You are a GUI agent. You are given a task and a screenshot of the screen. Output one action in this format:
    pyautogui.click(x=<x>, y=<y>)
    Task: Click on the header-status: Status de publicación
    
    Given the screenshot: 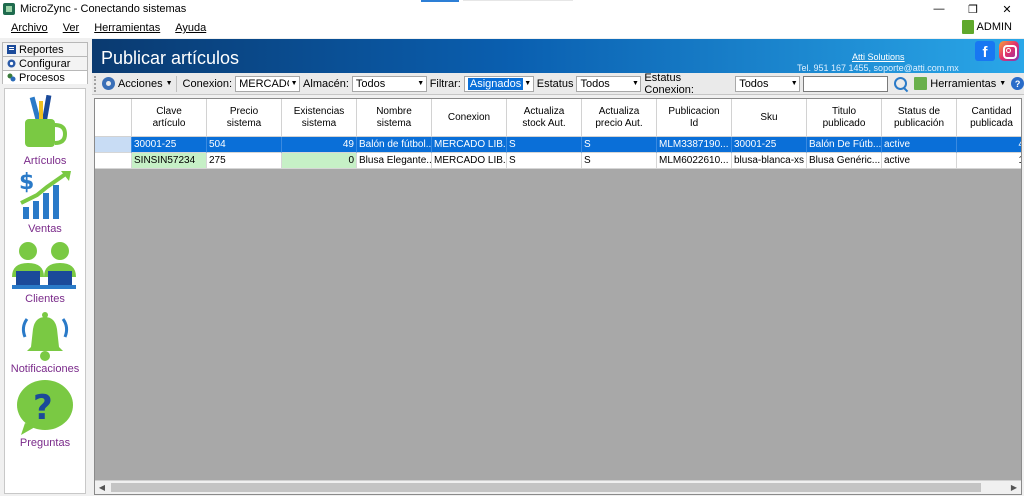 What is the action you would take?
    pyautogui.click(x=919, y=118)
    